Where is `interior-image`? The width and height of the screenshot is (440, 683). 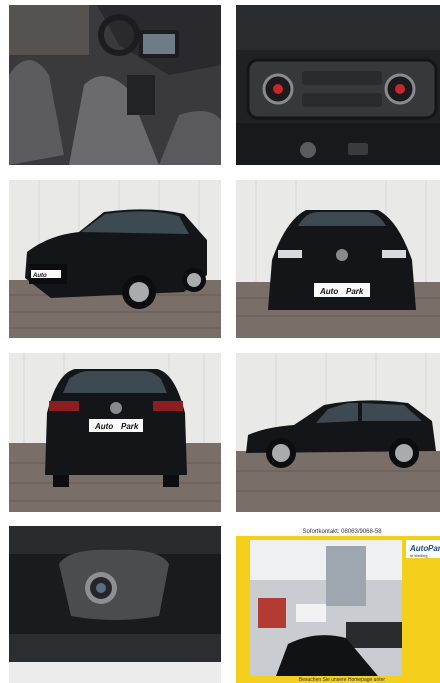
interior-image is located at coordinates (115, 85).